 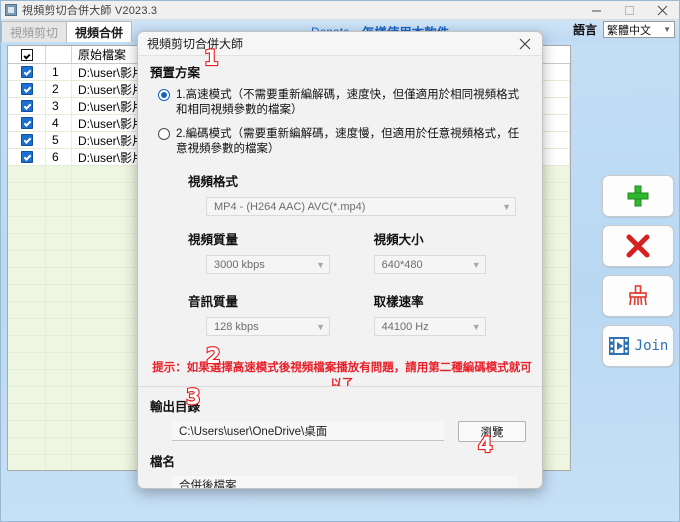 I want to click on audio-group: 音訊質量 128 kbps ▼ 取樣速率 44100 Hz ▼, so click(x=340, y=313).